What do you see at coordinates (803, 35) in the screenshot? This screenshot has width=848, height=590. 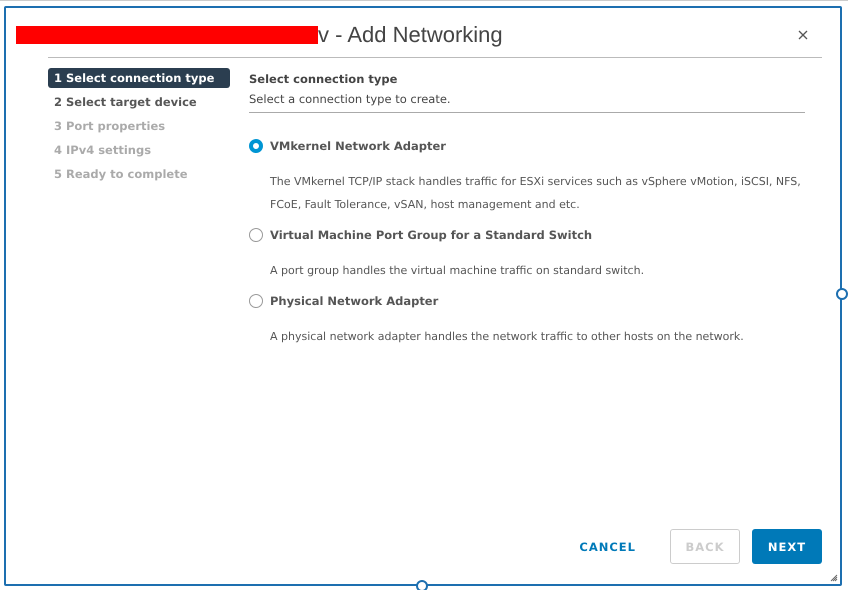 I see `close-icon` at bounding box center [803, 35].